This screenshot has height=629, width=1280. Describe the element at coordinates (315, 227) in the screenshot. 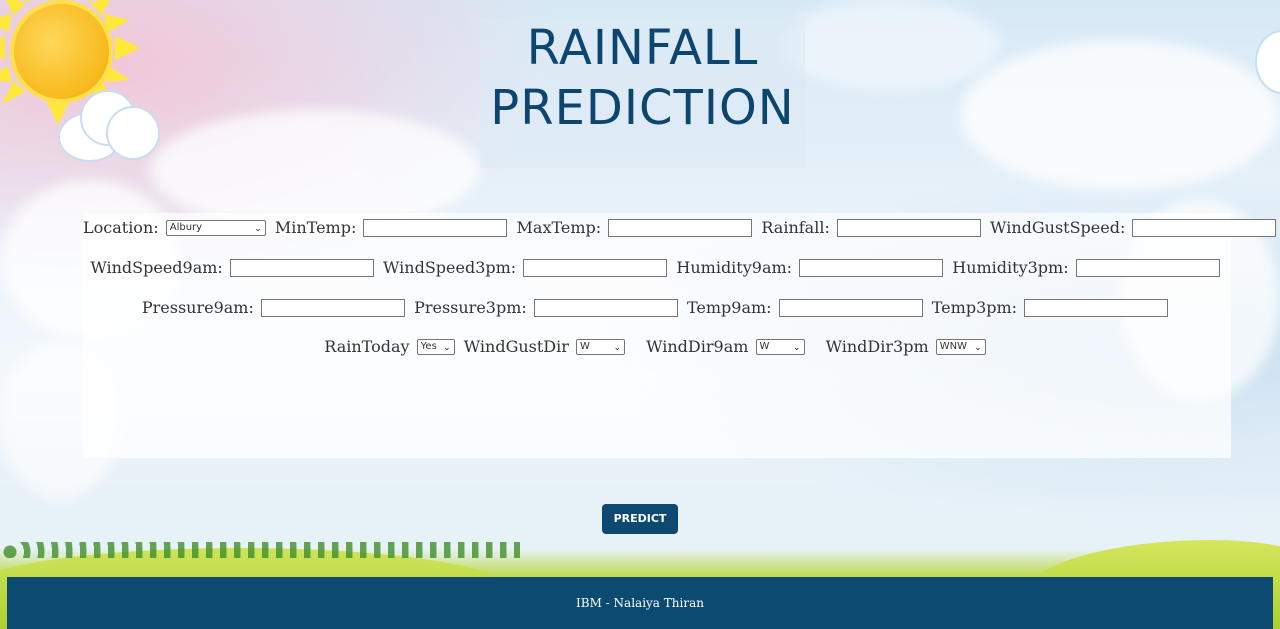

I see `mintemp-label: MinTemp:` at that location.